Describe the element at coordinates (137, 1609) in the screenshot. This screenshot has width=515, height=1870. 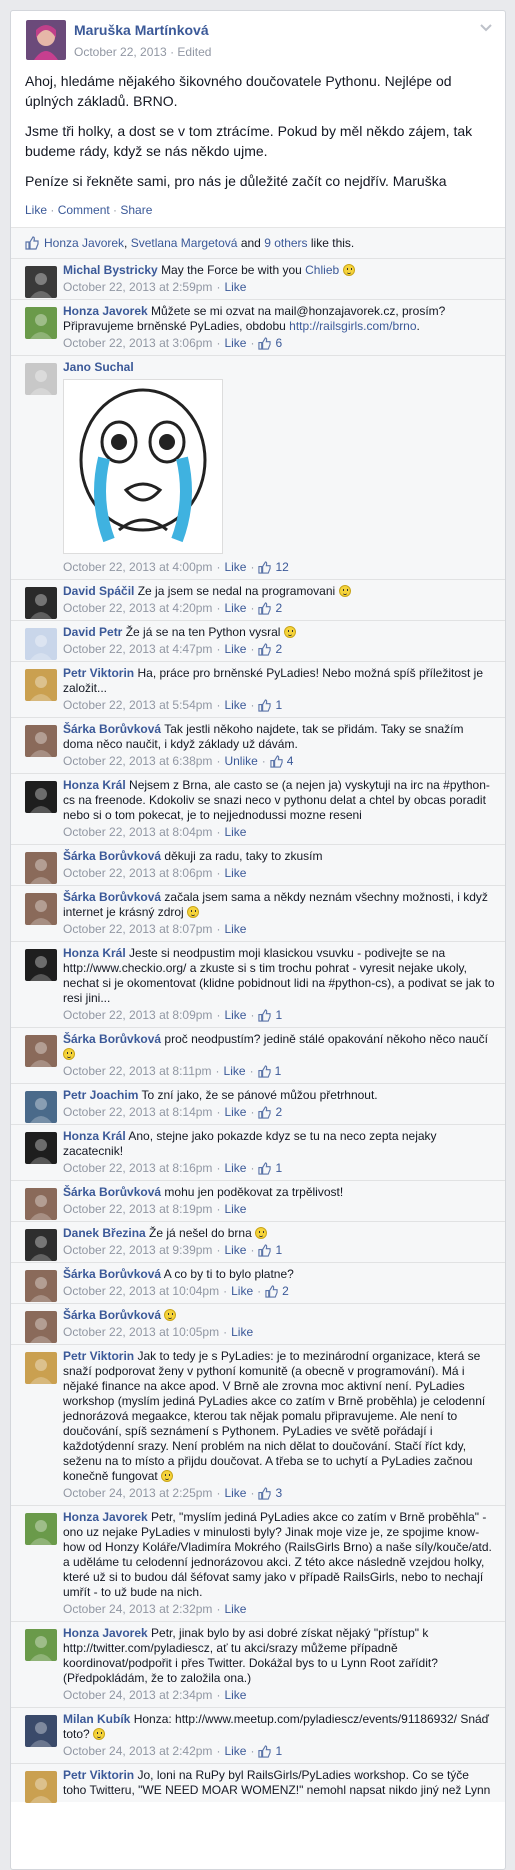
I see `comment-timestamp: October 24, 2013 at 2:32pm` at that location.